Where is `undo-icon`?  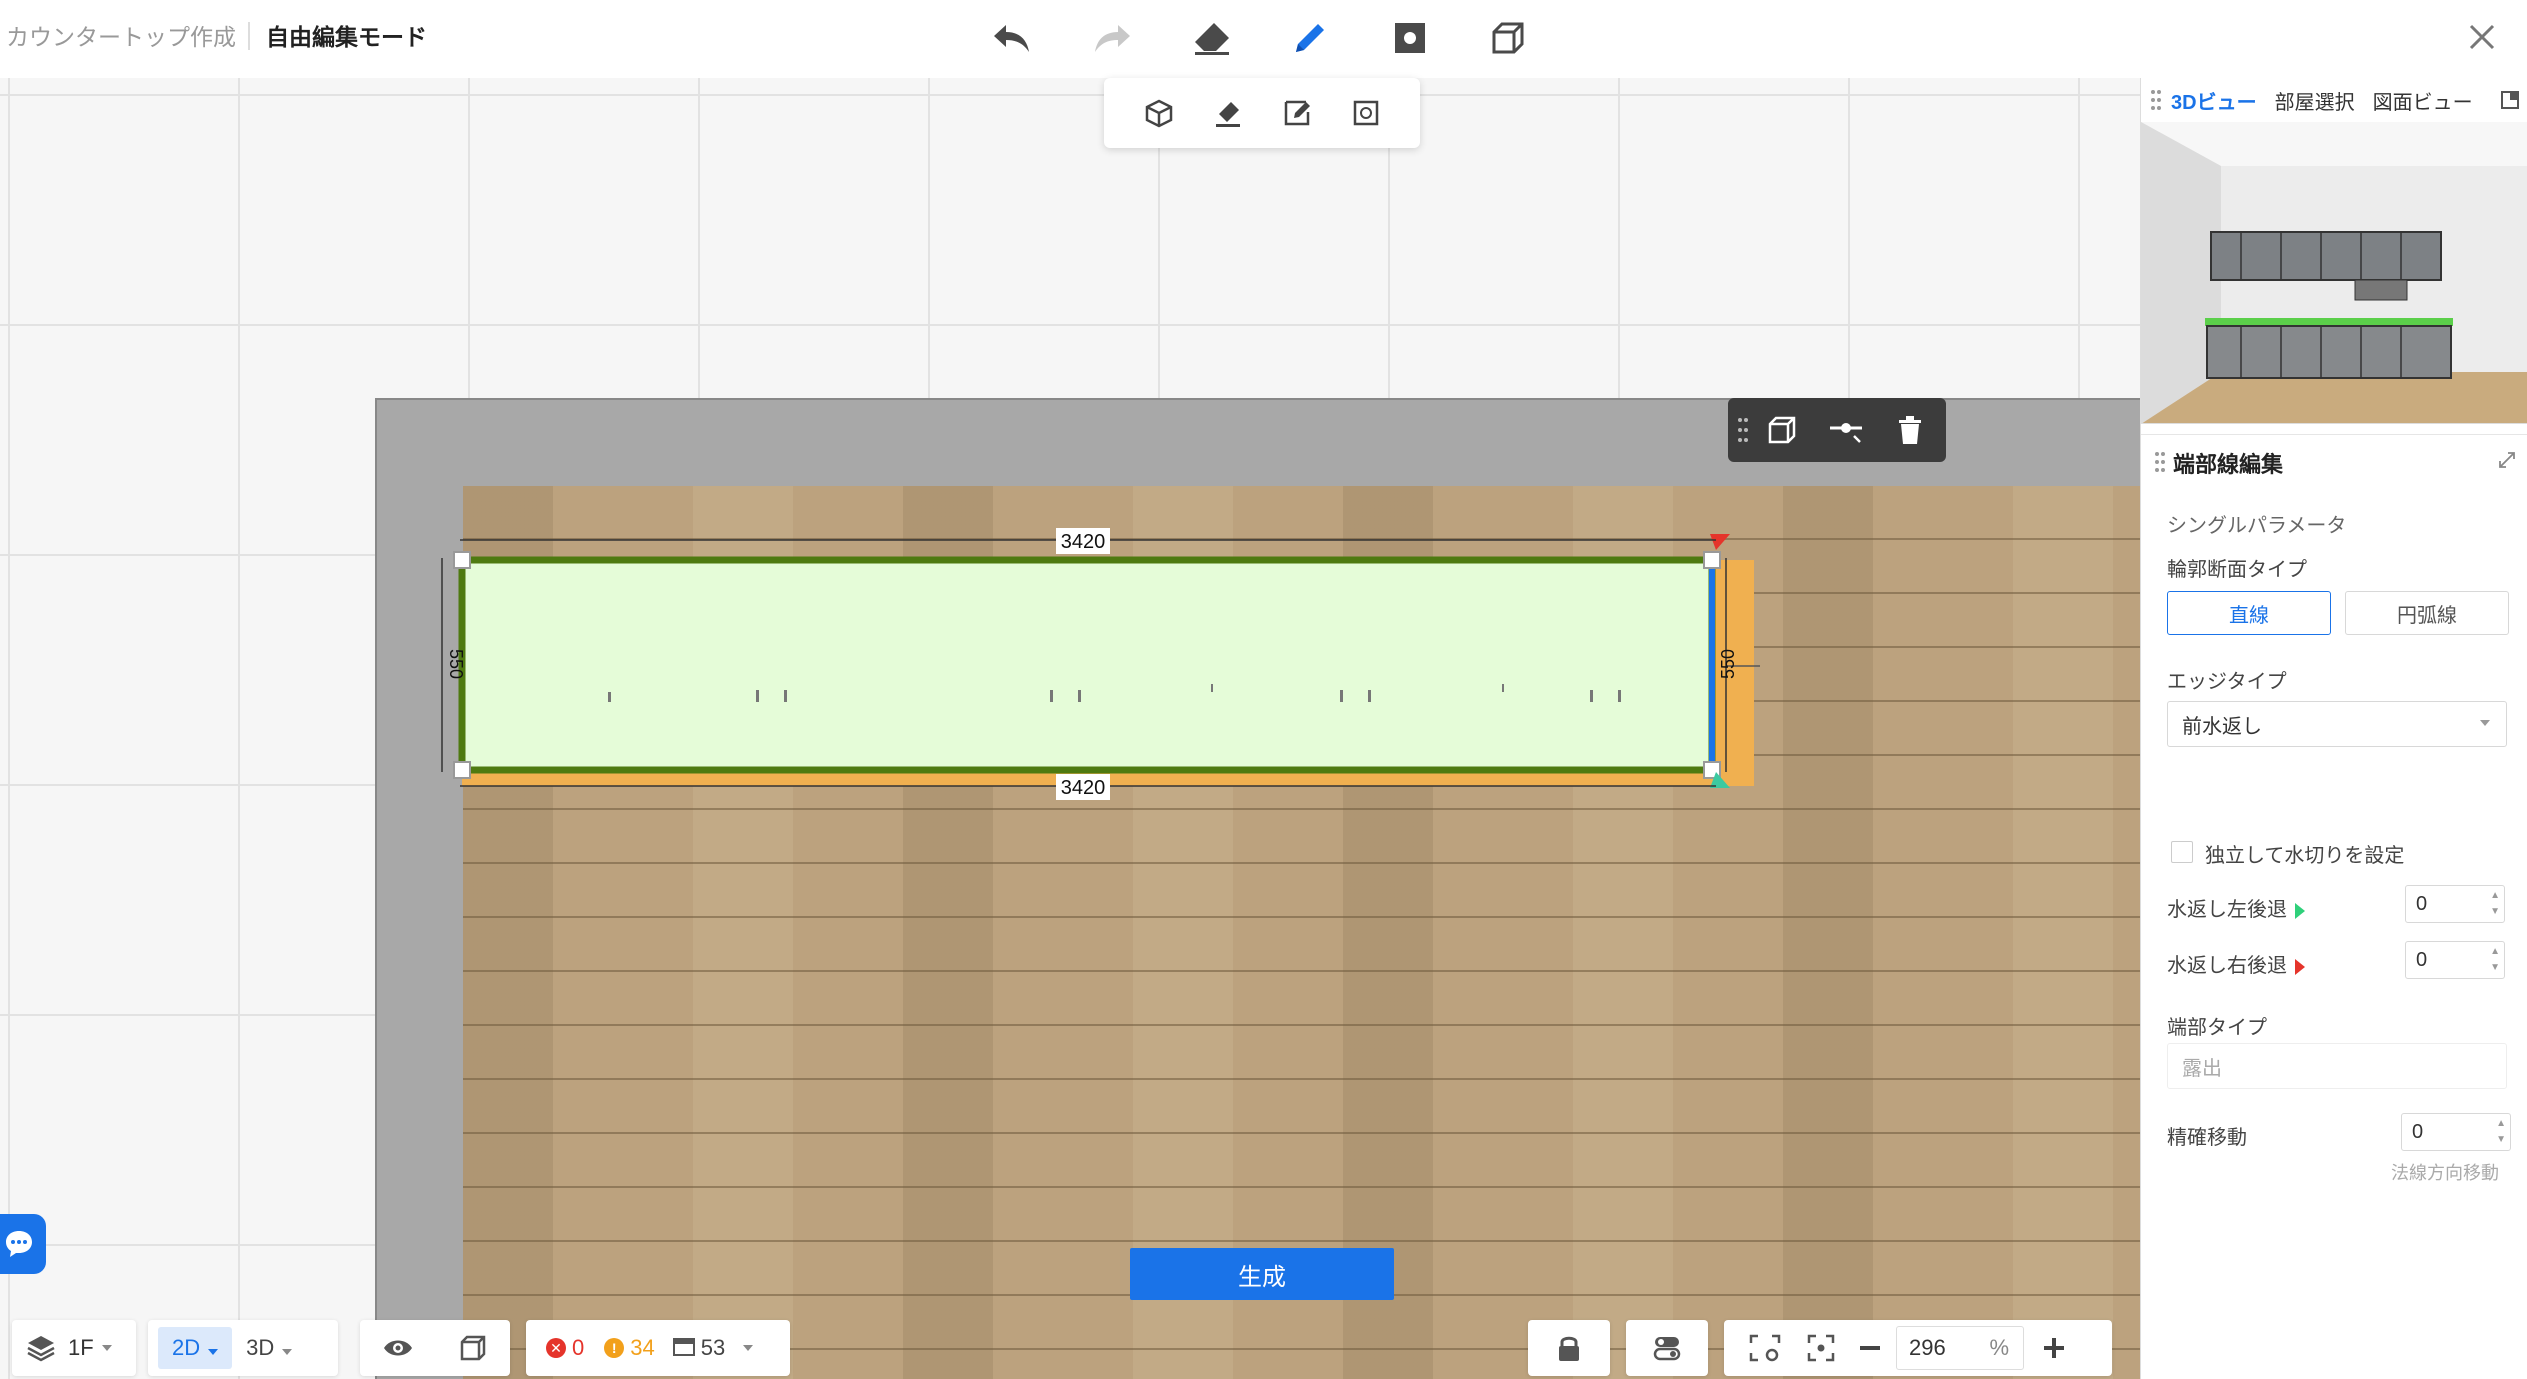 undo-icon is located at coordinates (1012, 38).